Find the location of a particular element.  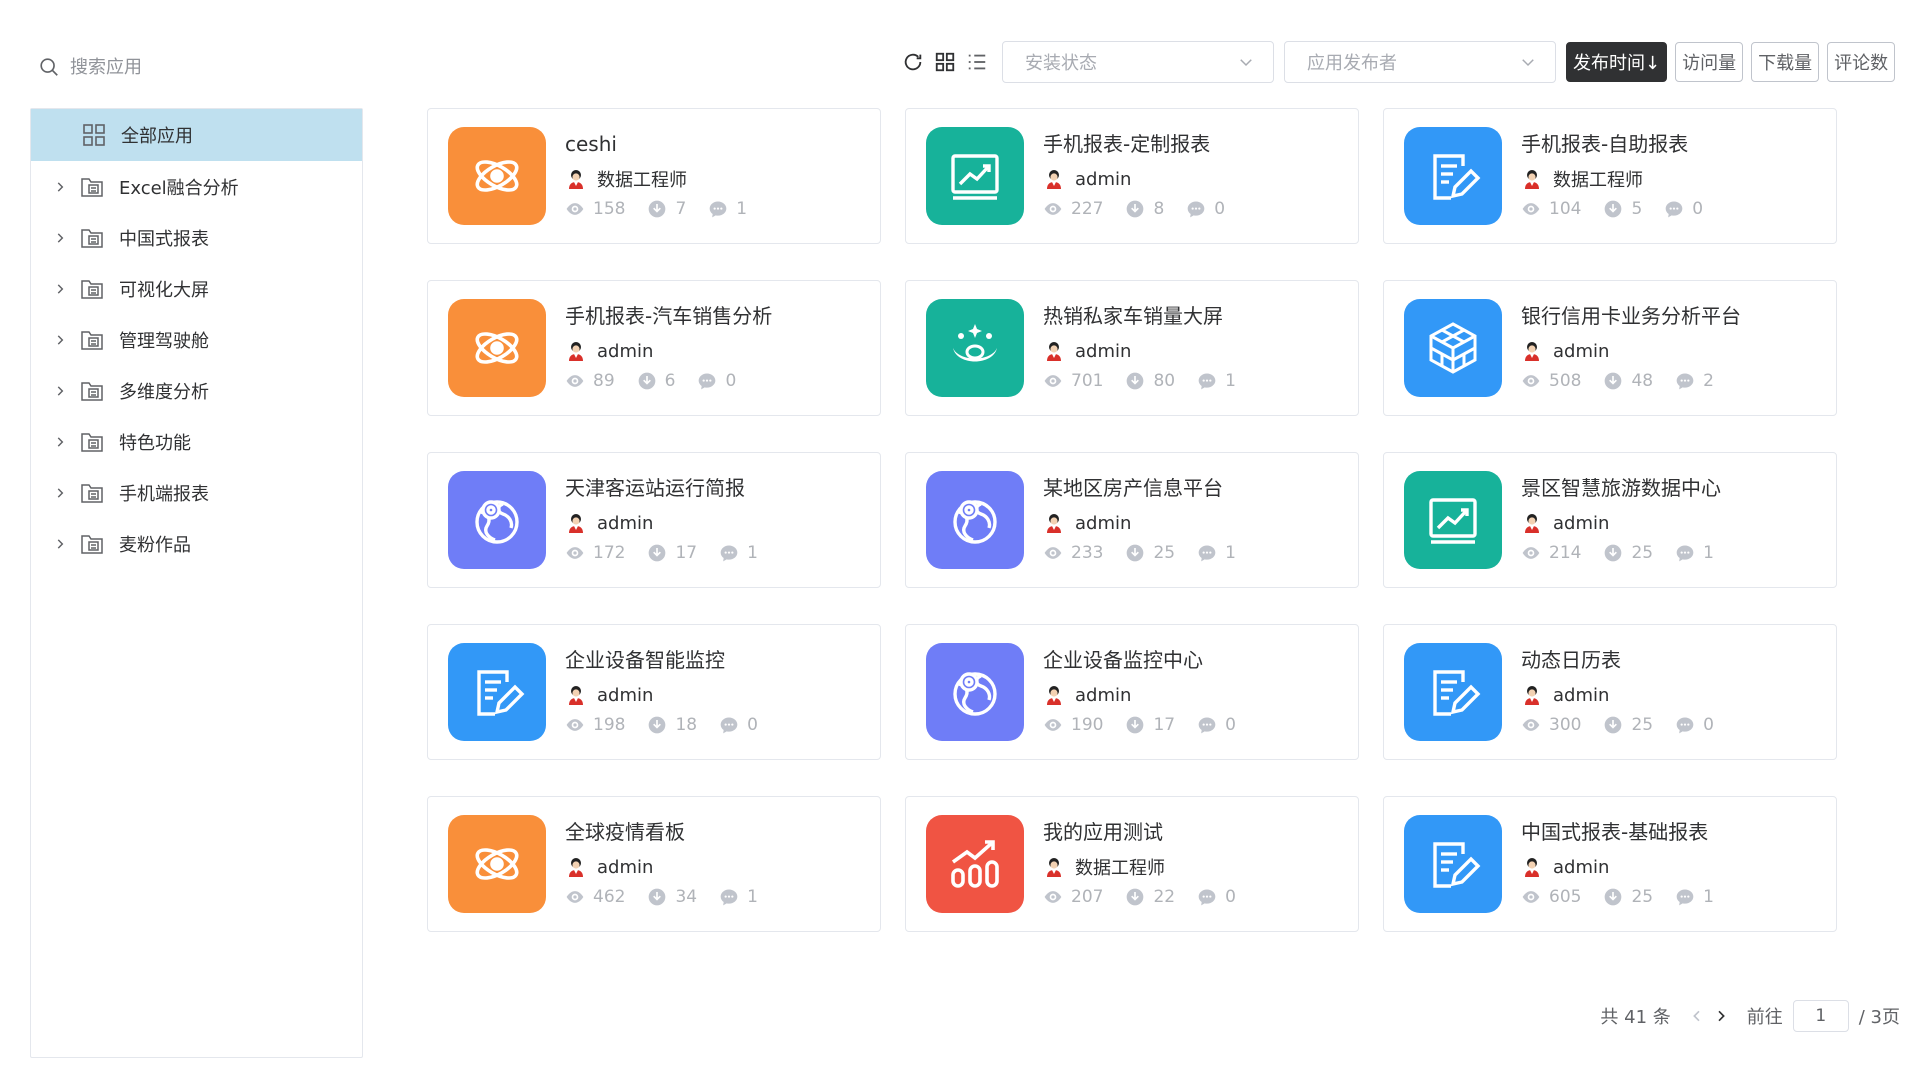

prev-page-button is located at coordinates (1697, 1016).